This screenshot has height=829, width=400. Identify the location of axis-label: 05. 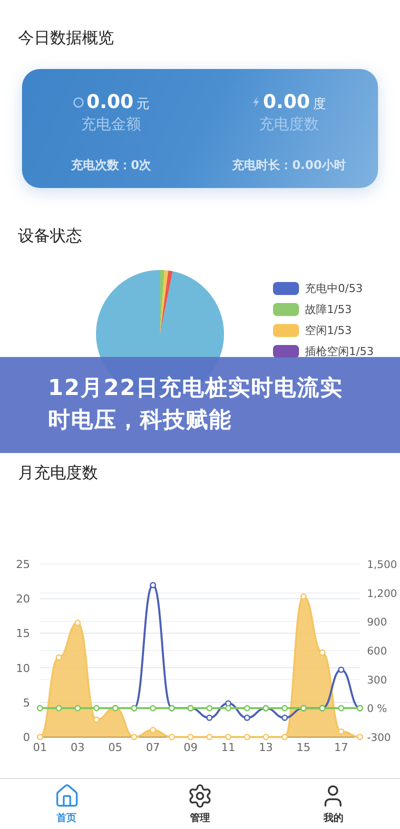
(115, 747).